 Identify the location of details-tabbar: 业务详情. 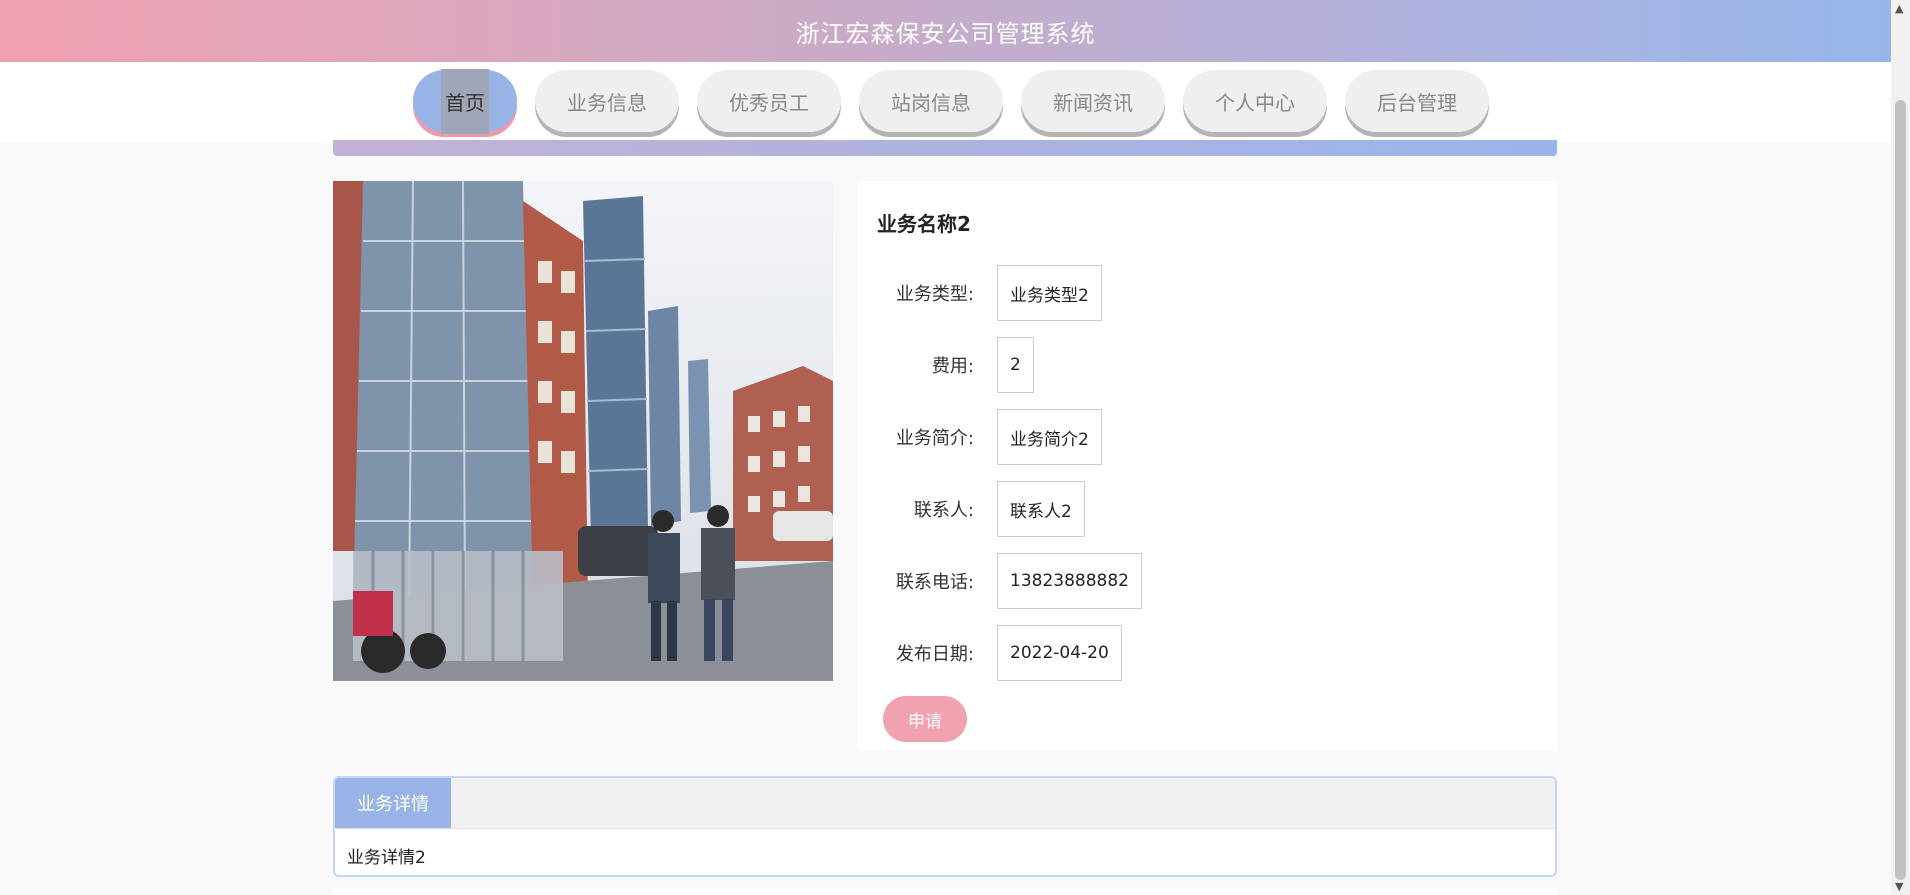
(945, 803).